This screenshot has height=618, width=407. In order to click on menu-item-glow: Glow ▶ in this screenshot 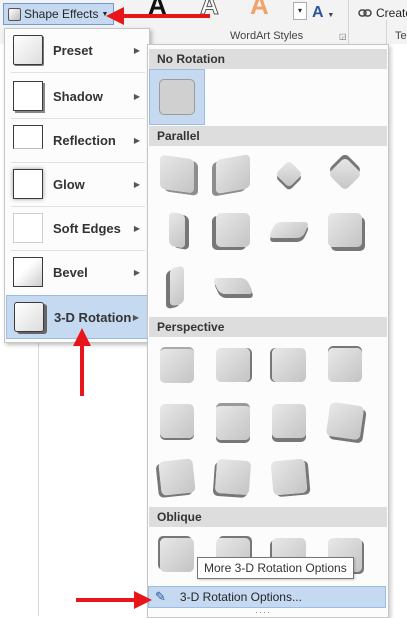, I will do `click(77, 184)`.